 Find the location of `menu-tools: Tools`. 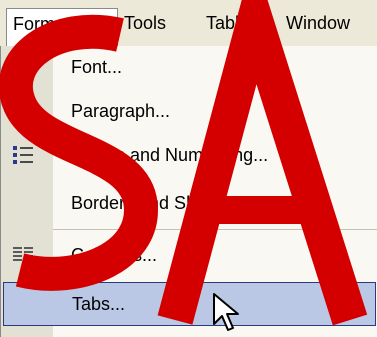

menu-tools: Tools is located at coordinates (145, 23).